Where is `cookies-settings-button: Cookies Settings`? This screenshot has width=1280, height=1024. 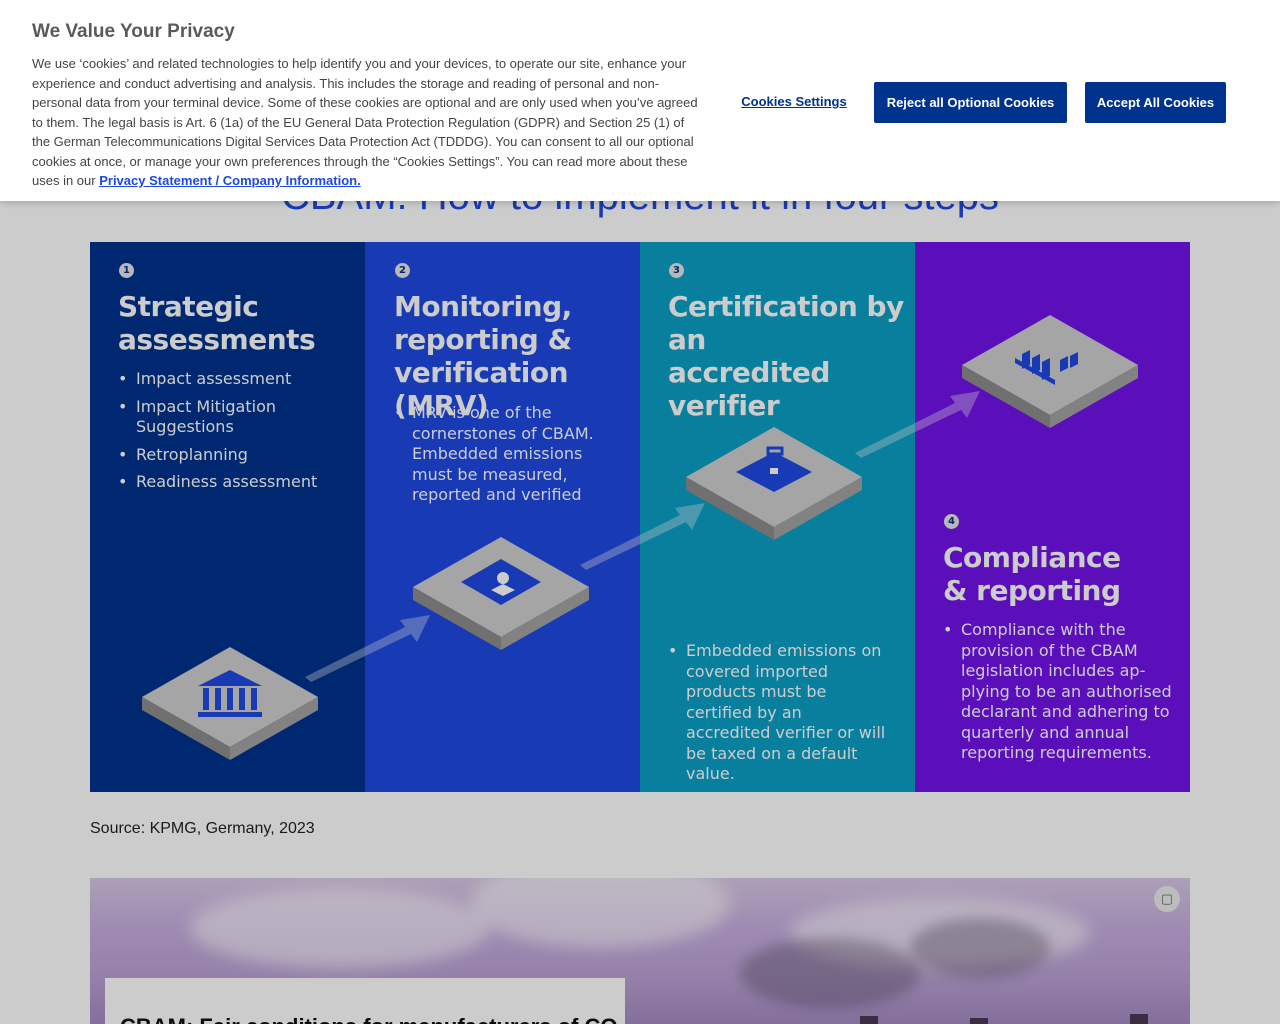
cookies-settings-button: Cookies Settings is located at coordinates (794, 102).